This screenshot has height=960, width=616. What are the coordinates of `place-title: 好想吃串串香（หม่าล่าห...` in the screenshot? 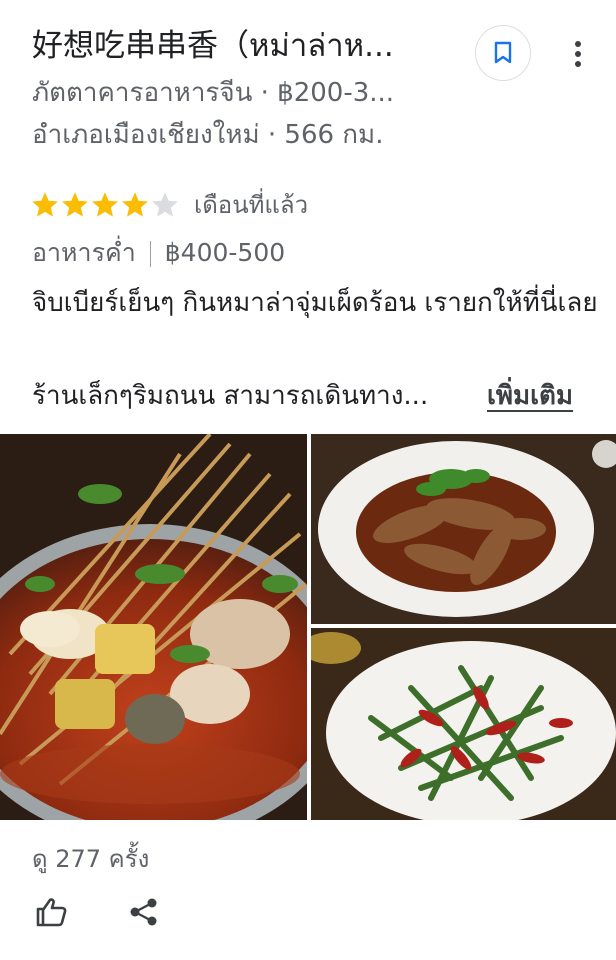 It's located at (213, 46).